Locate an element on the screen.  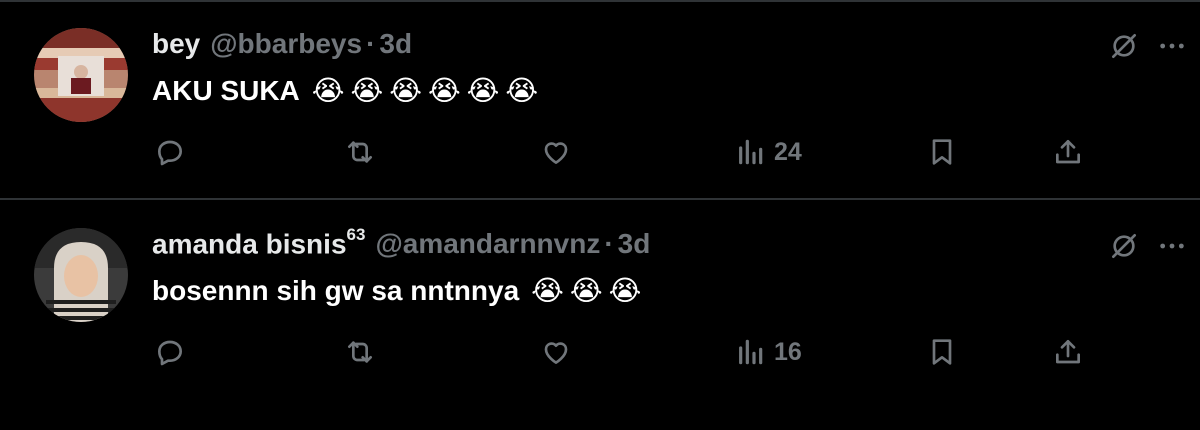
tweet-text: bosennn sih gw sa nntnnya 😭 😭 😭 is located at coordinates (396, 290).